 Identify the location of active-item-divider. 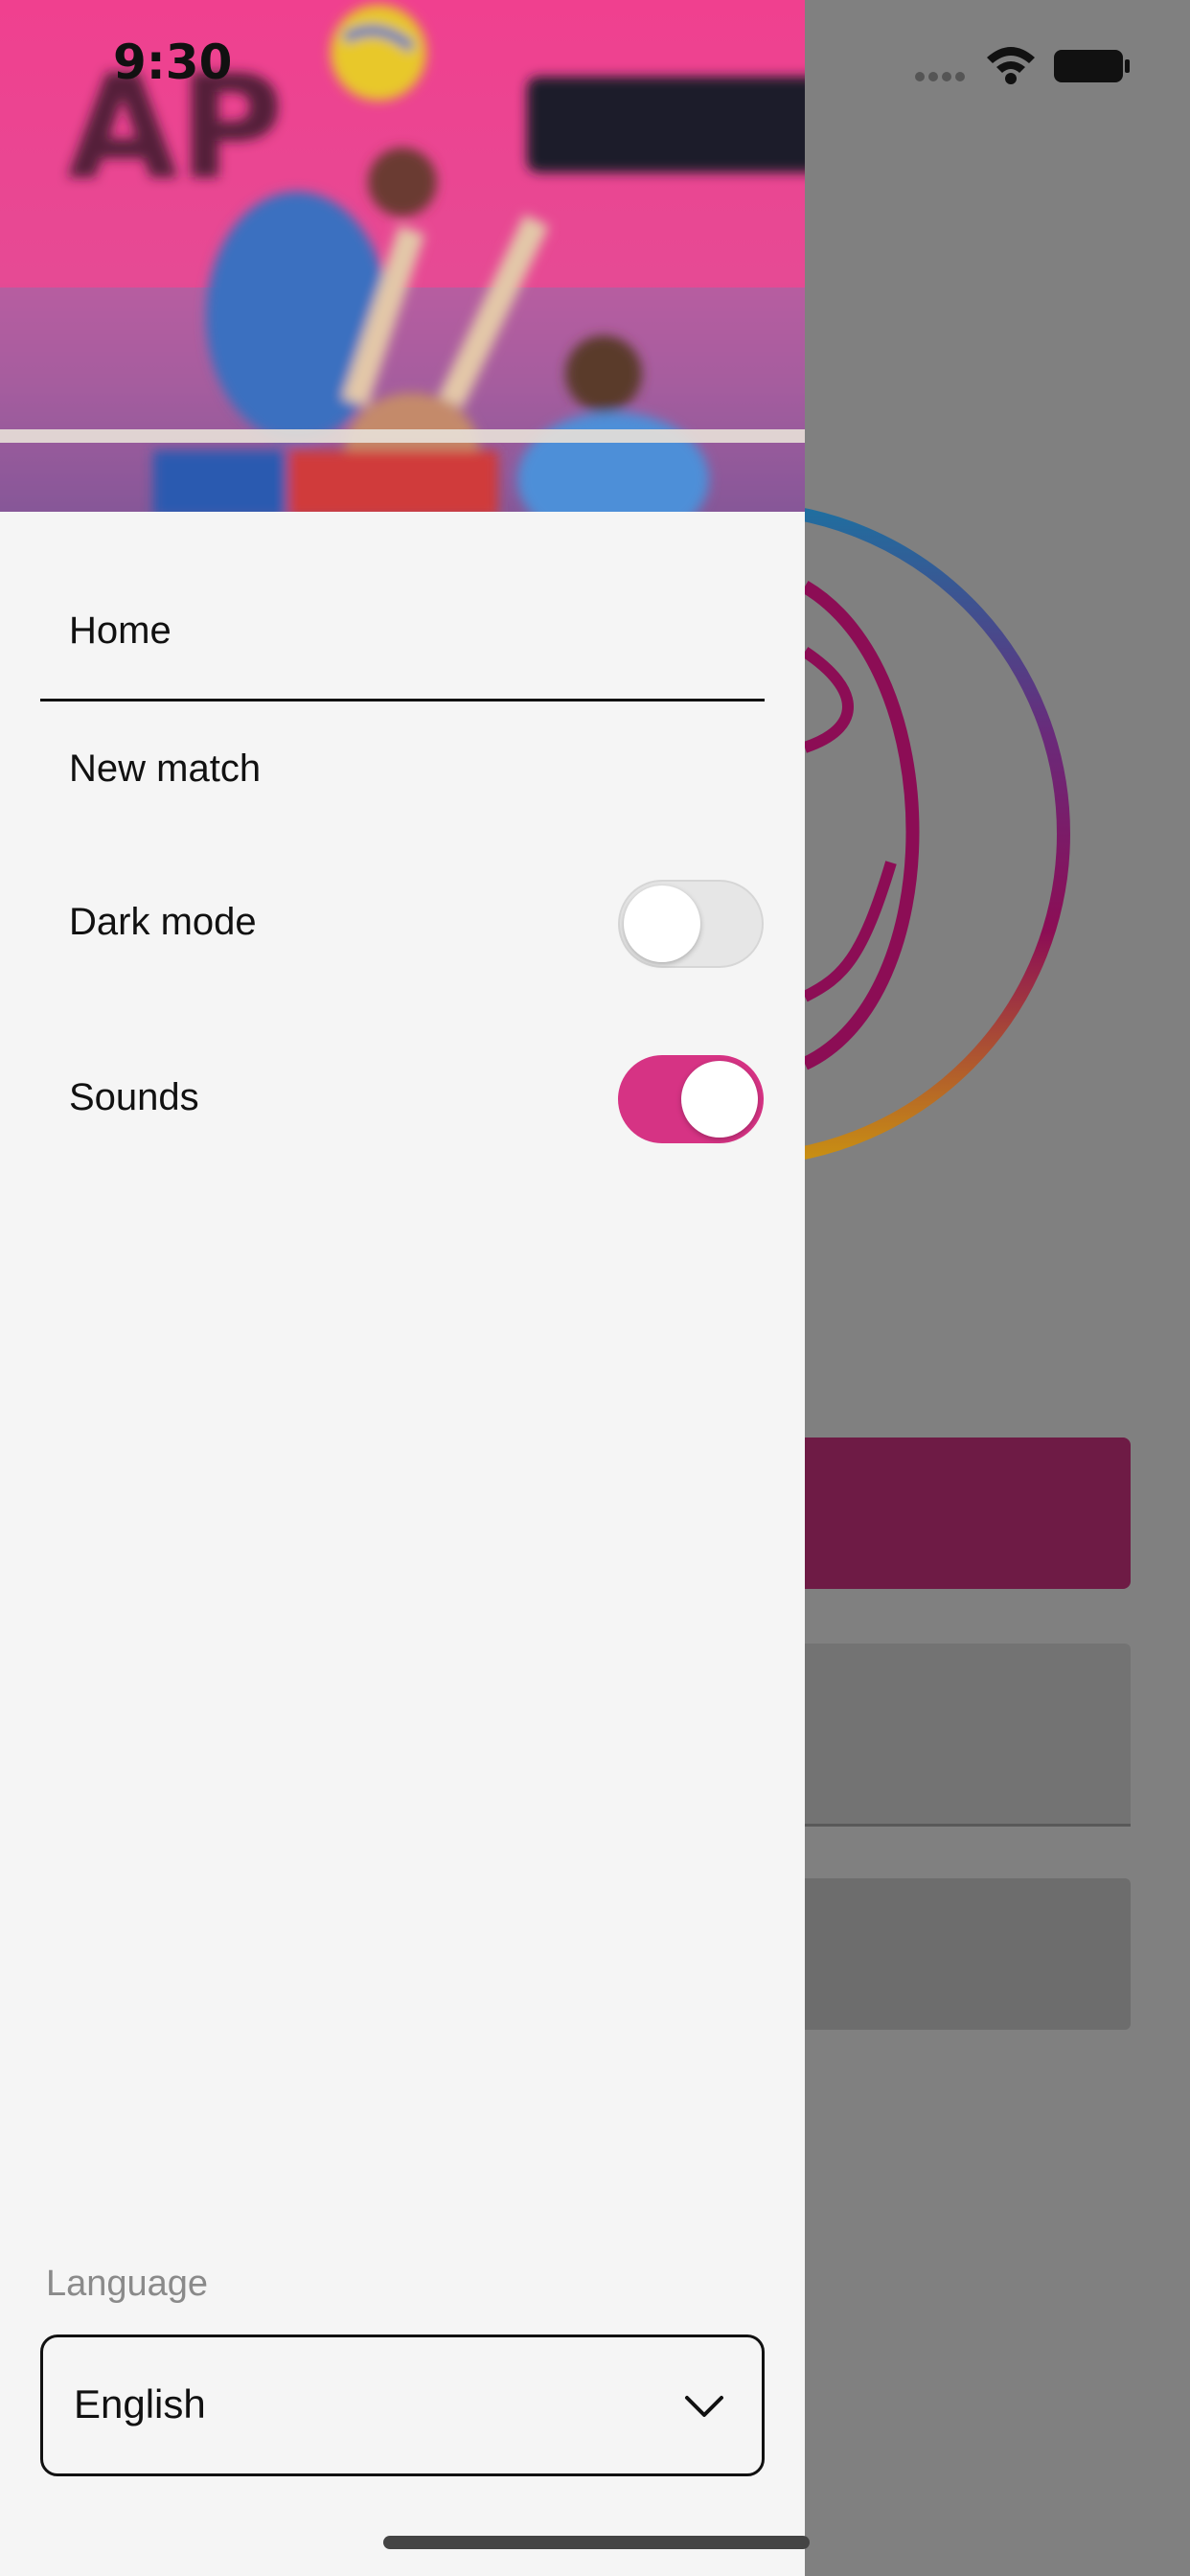
(403, 700).